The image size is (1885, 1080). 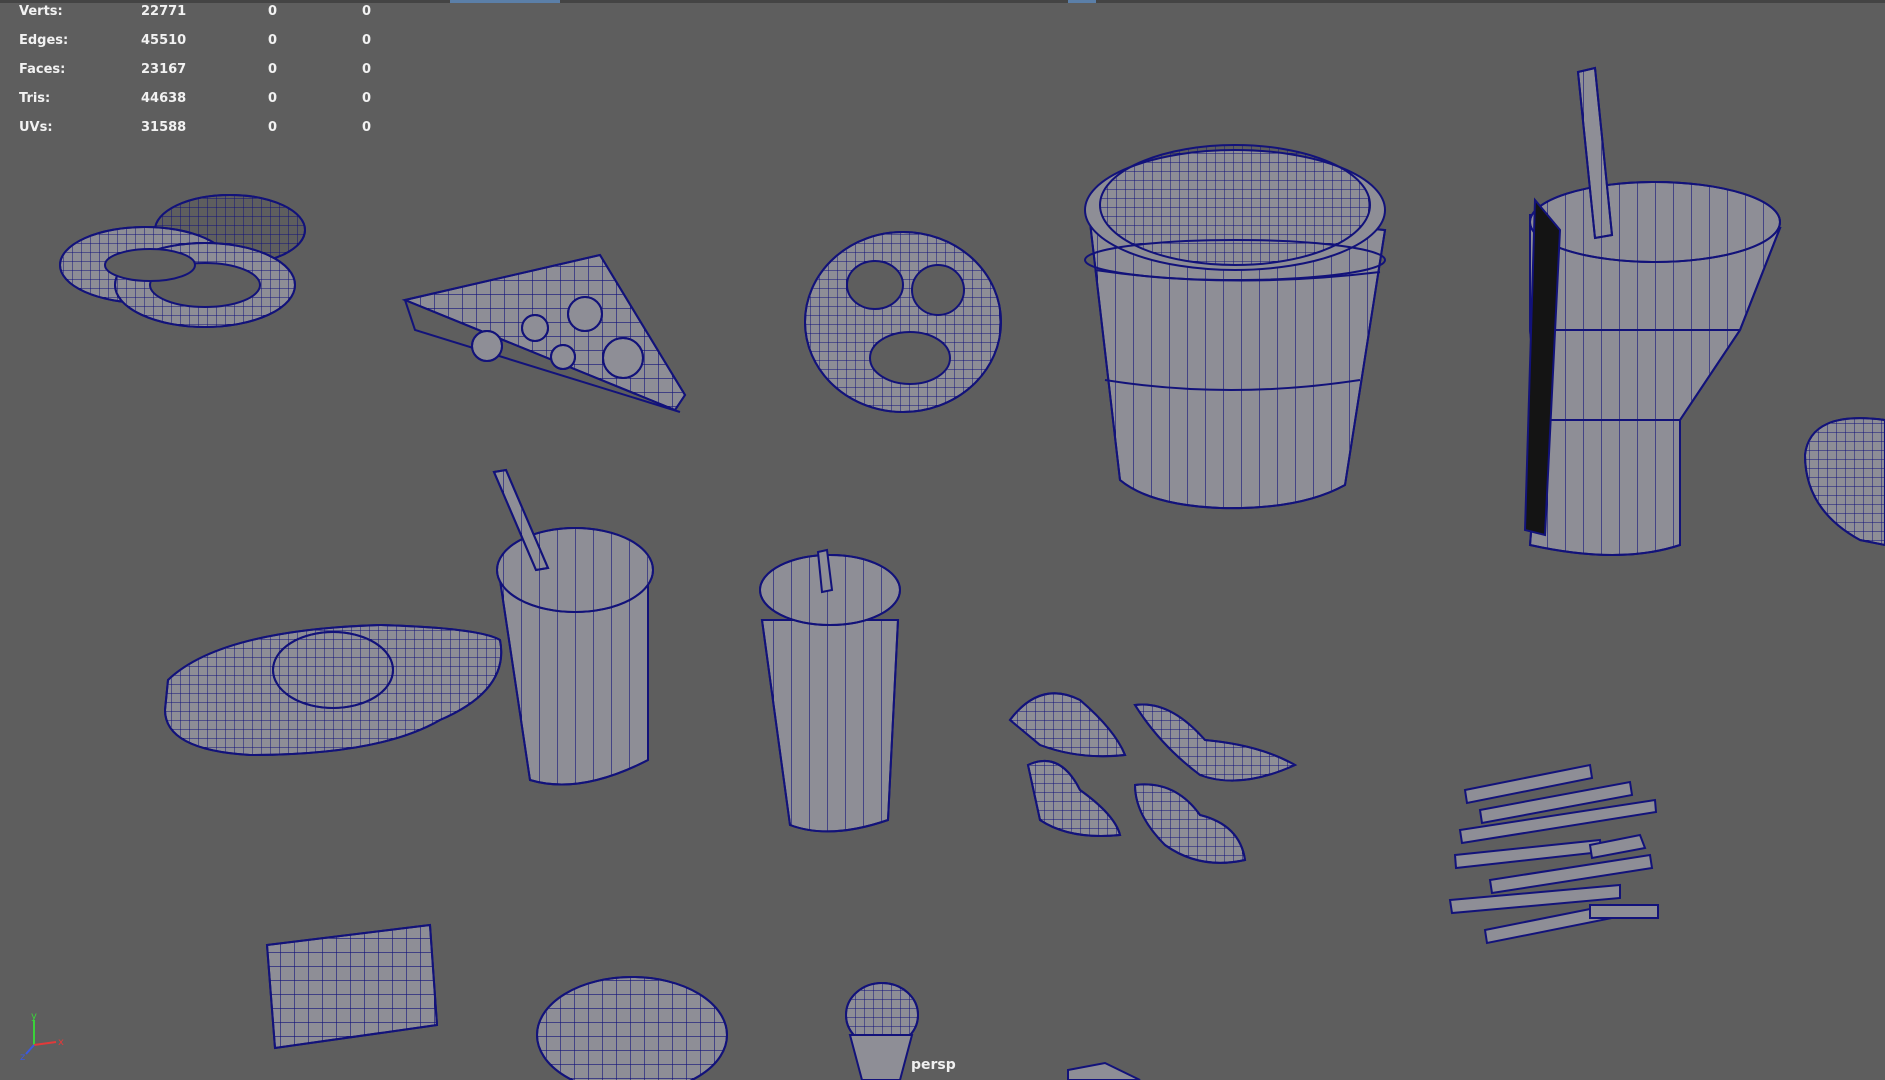 I want to click on french-fries-model, so click(x=1553, y=854).